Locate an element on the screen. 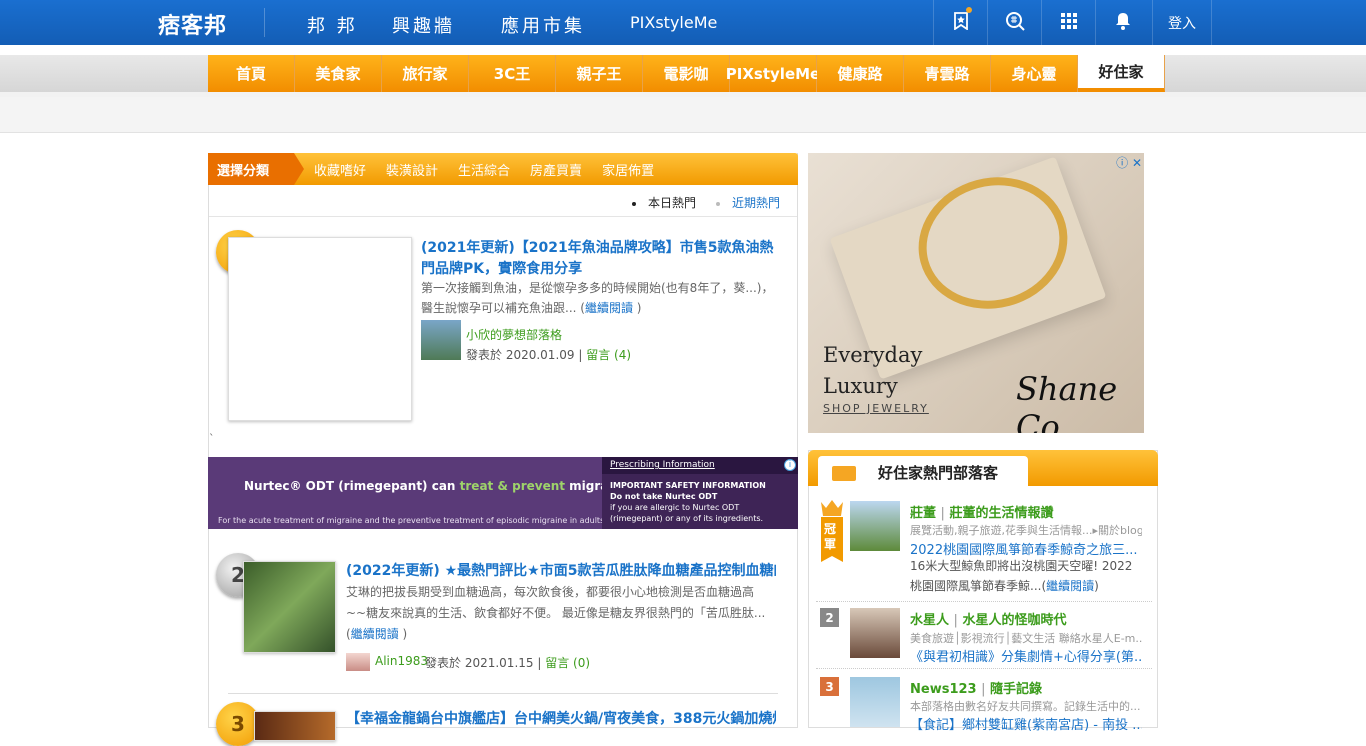 Image resolution: width=1366 pixels, height=746 pixels. login-button: 登入 is located at coordinates (1182, 22).